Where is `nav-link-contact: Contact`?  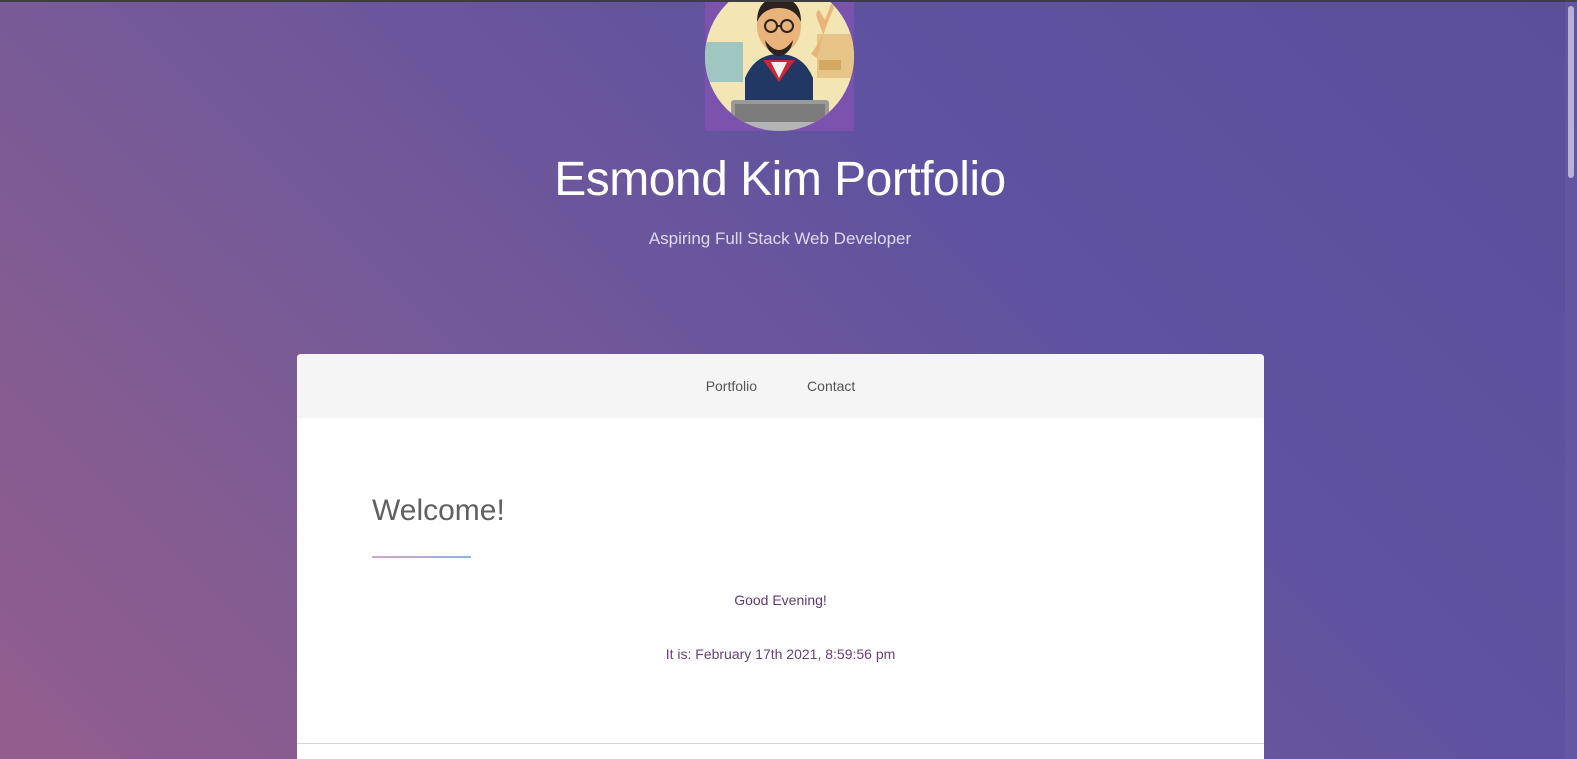
nav-link-contact: Contact is located at coordinates (831, 386).